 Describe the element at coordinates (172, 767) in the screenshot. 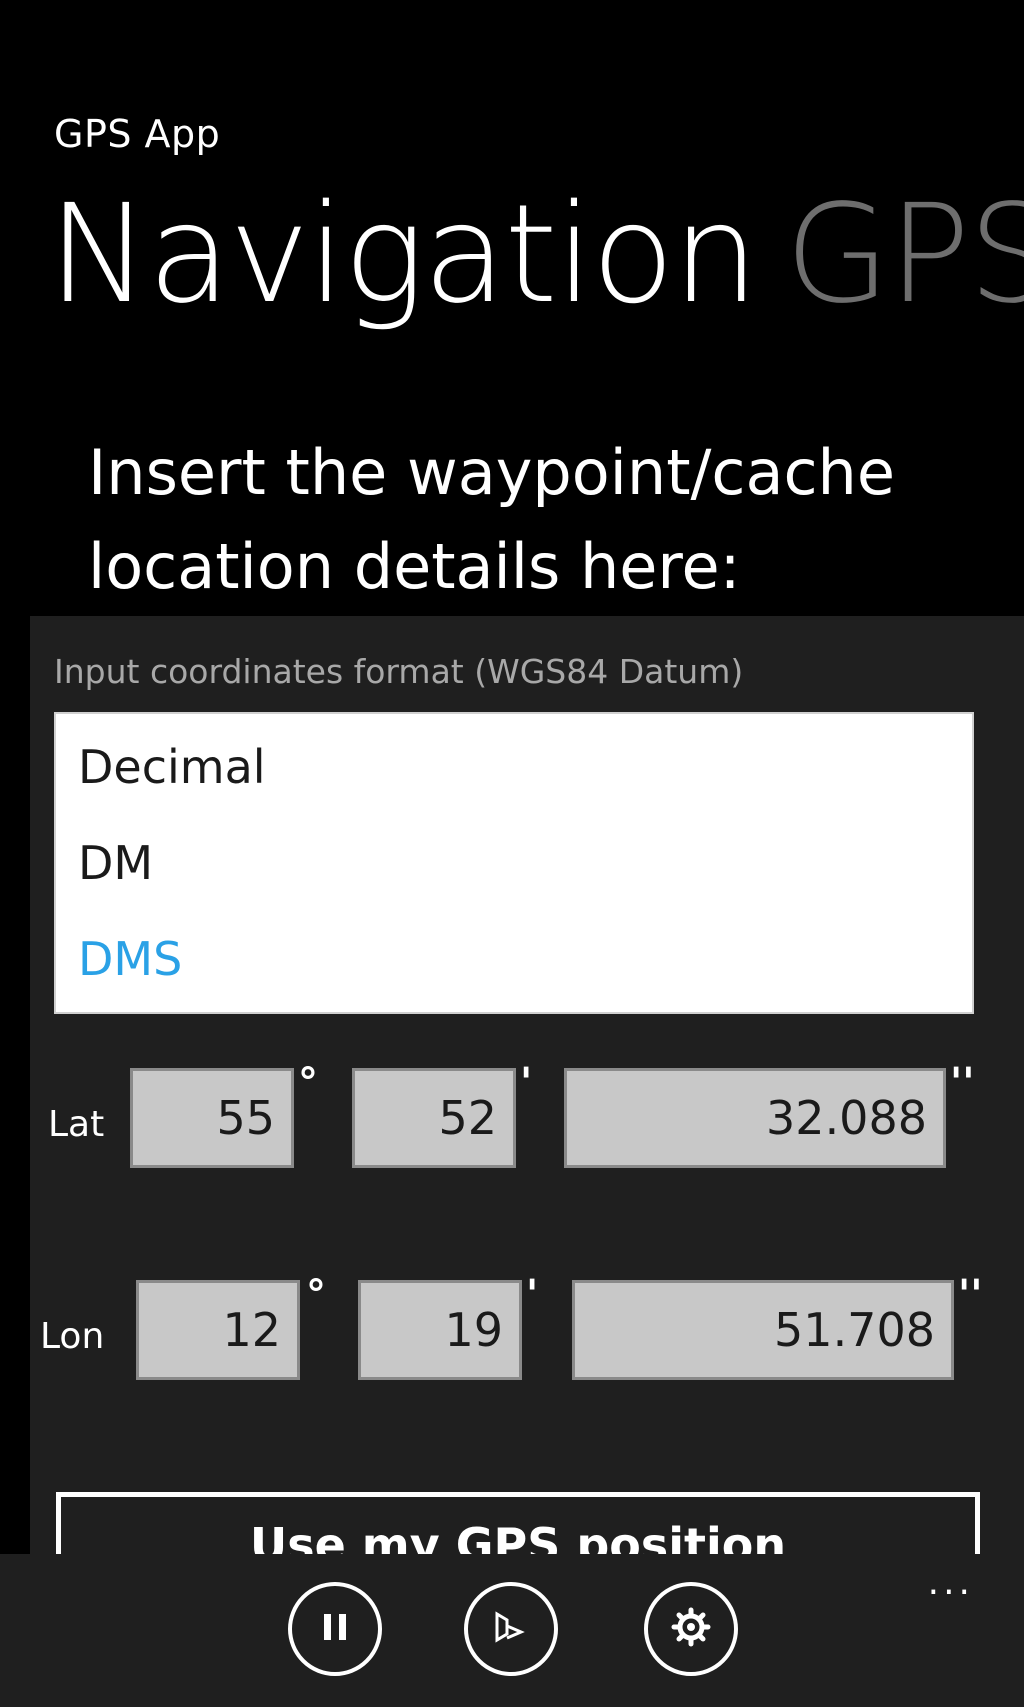

I see `format-option-decimal: Decimal` at that location.